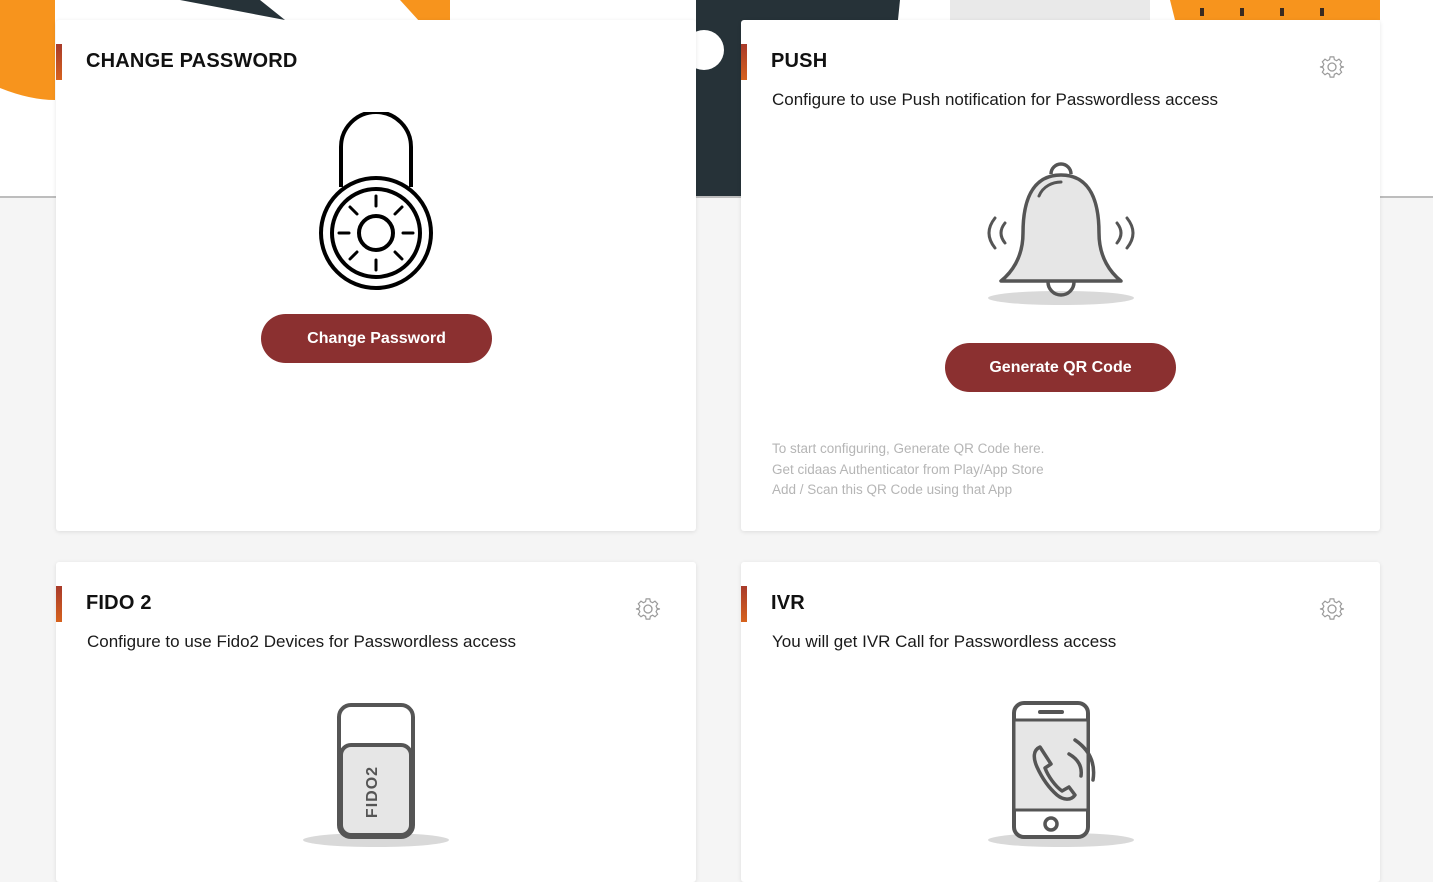 Image resolution: width=1433 pixels, height=882 pixels. Describe the element at coordinates (1061, 774) in the screenshot. I see `phone-call-icon` at that location.